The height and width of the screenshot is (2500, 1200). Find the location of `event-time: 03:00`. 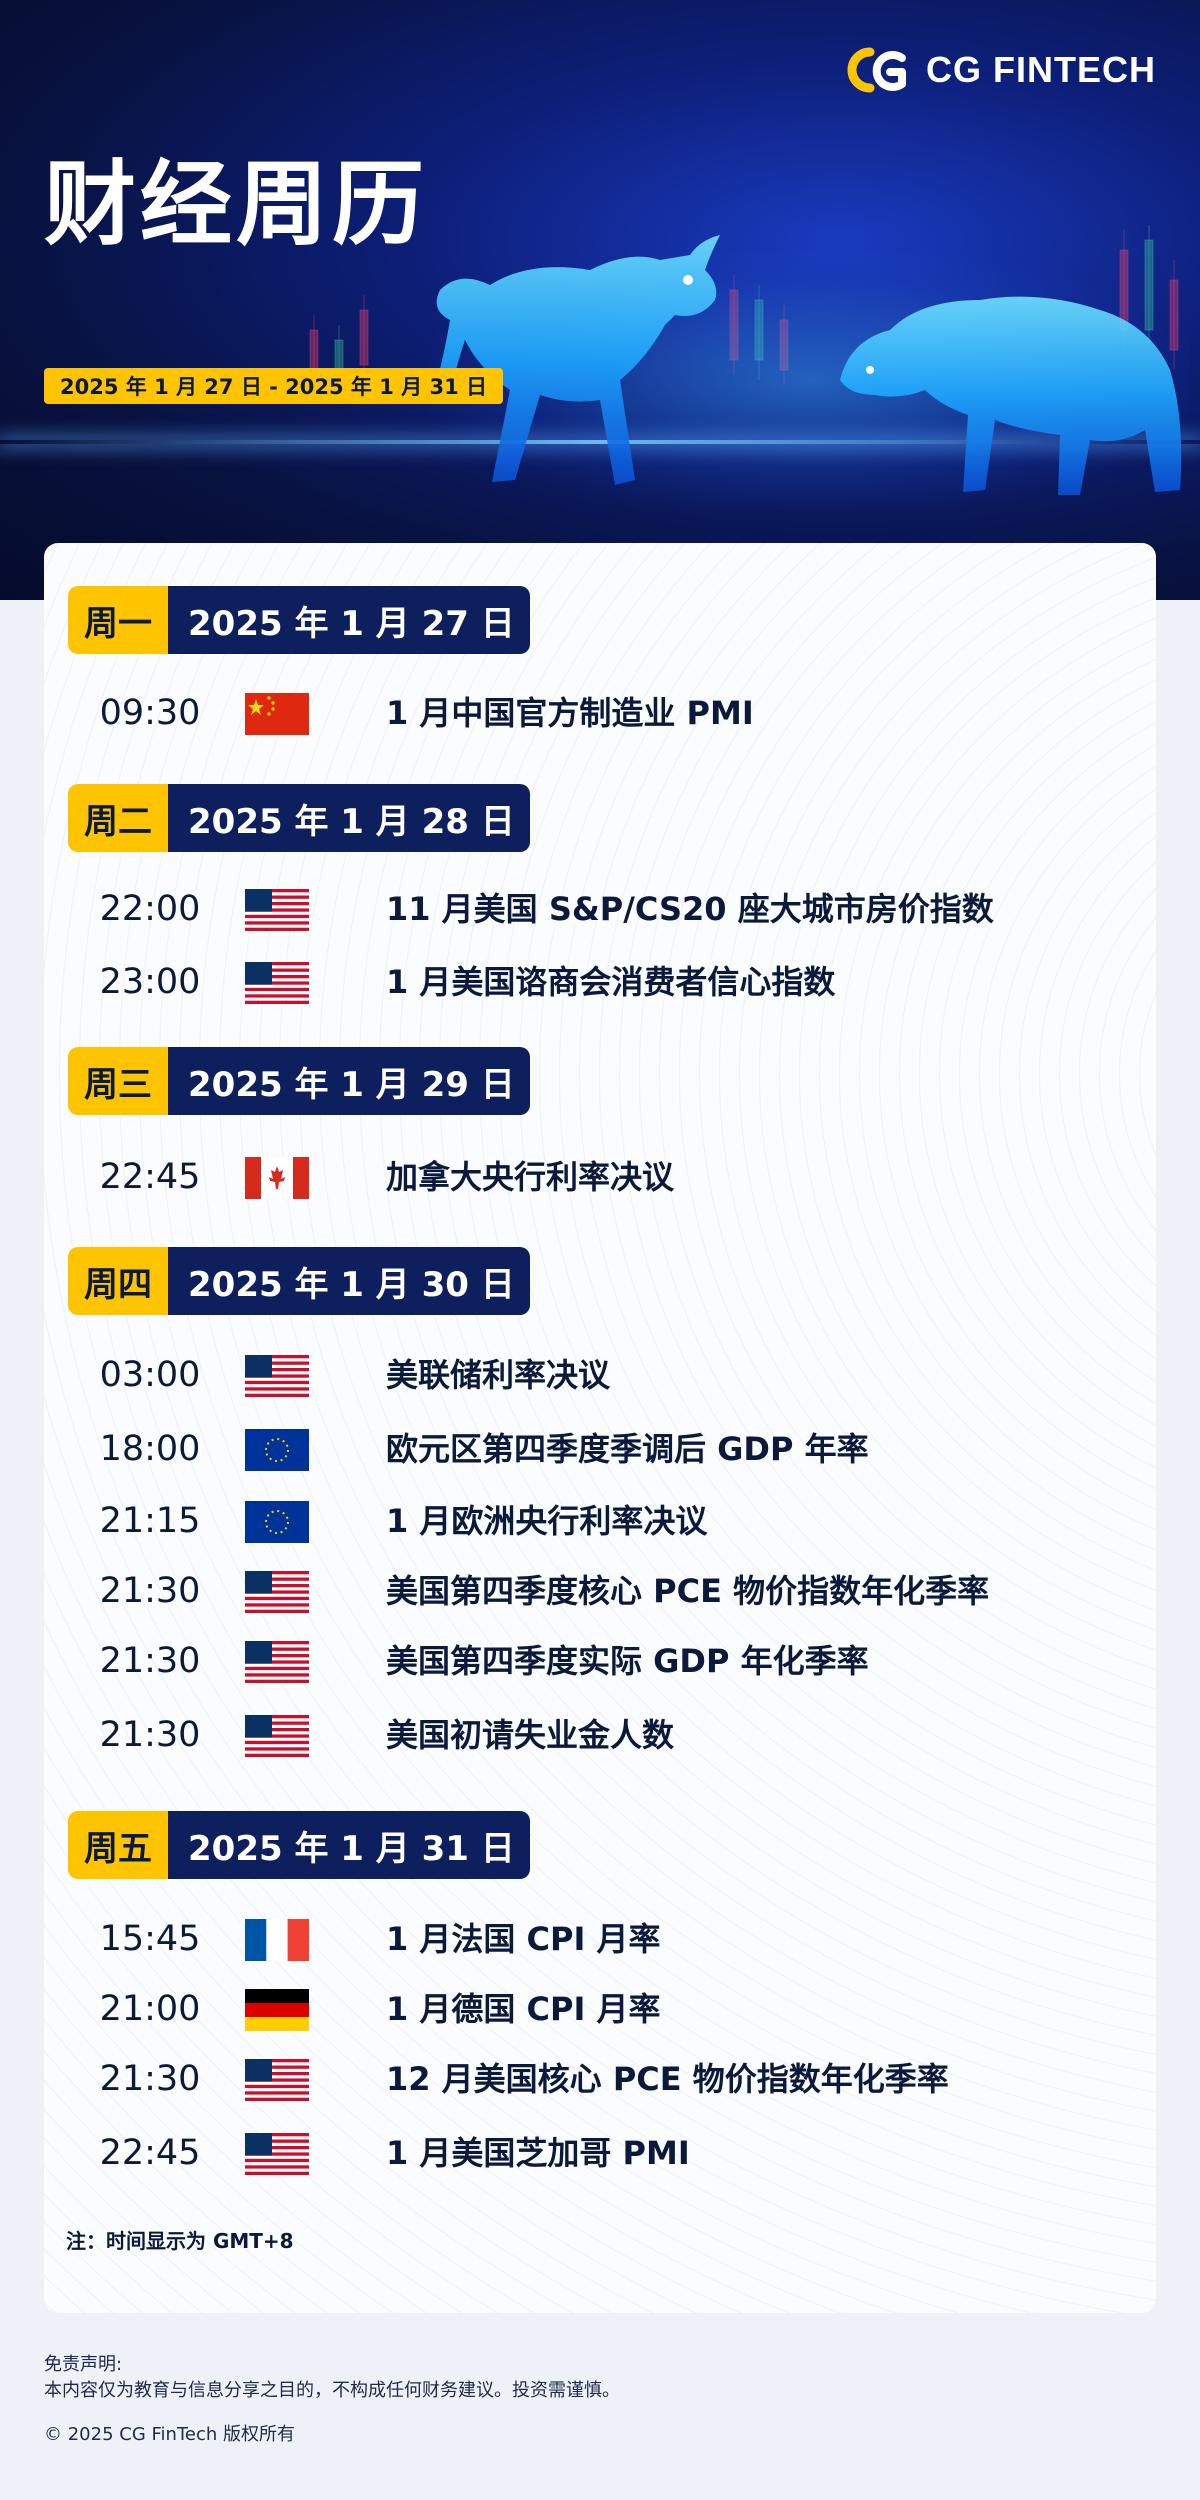

event-time: 03:00 is located at coordinates (150, 1375).